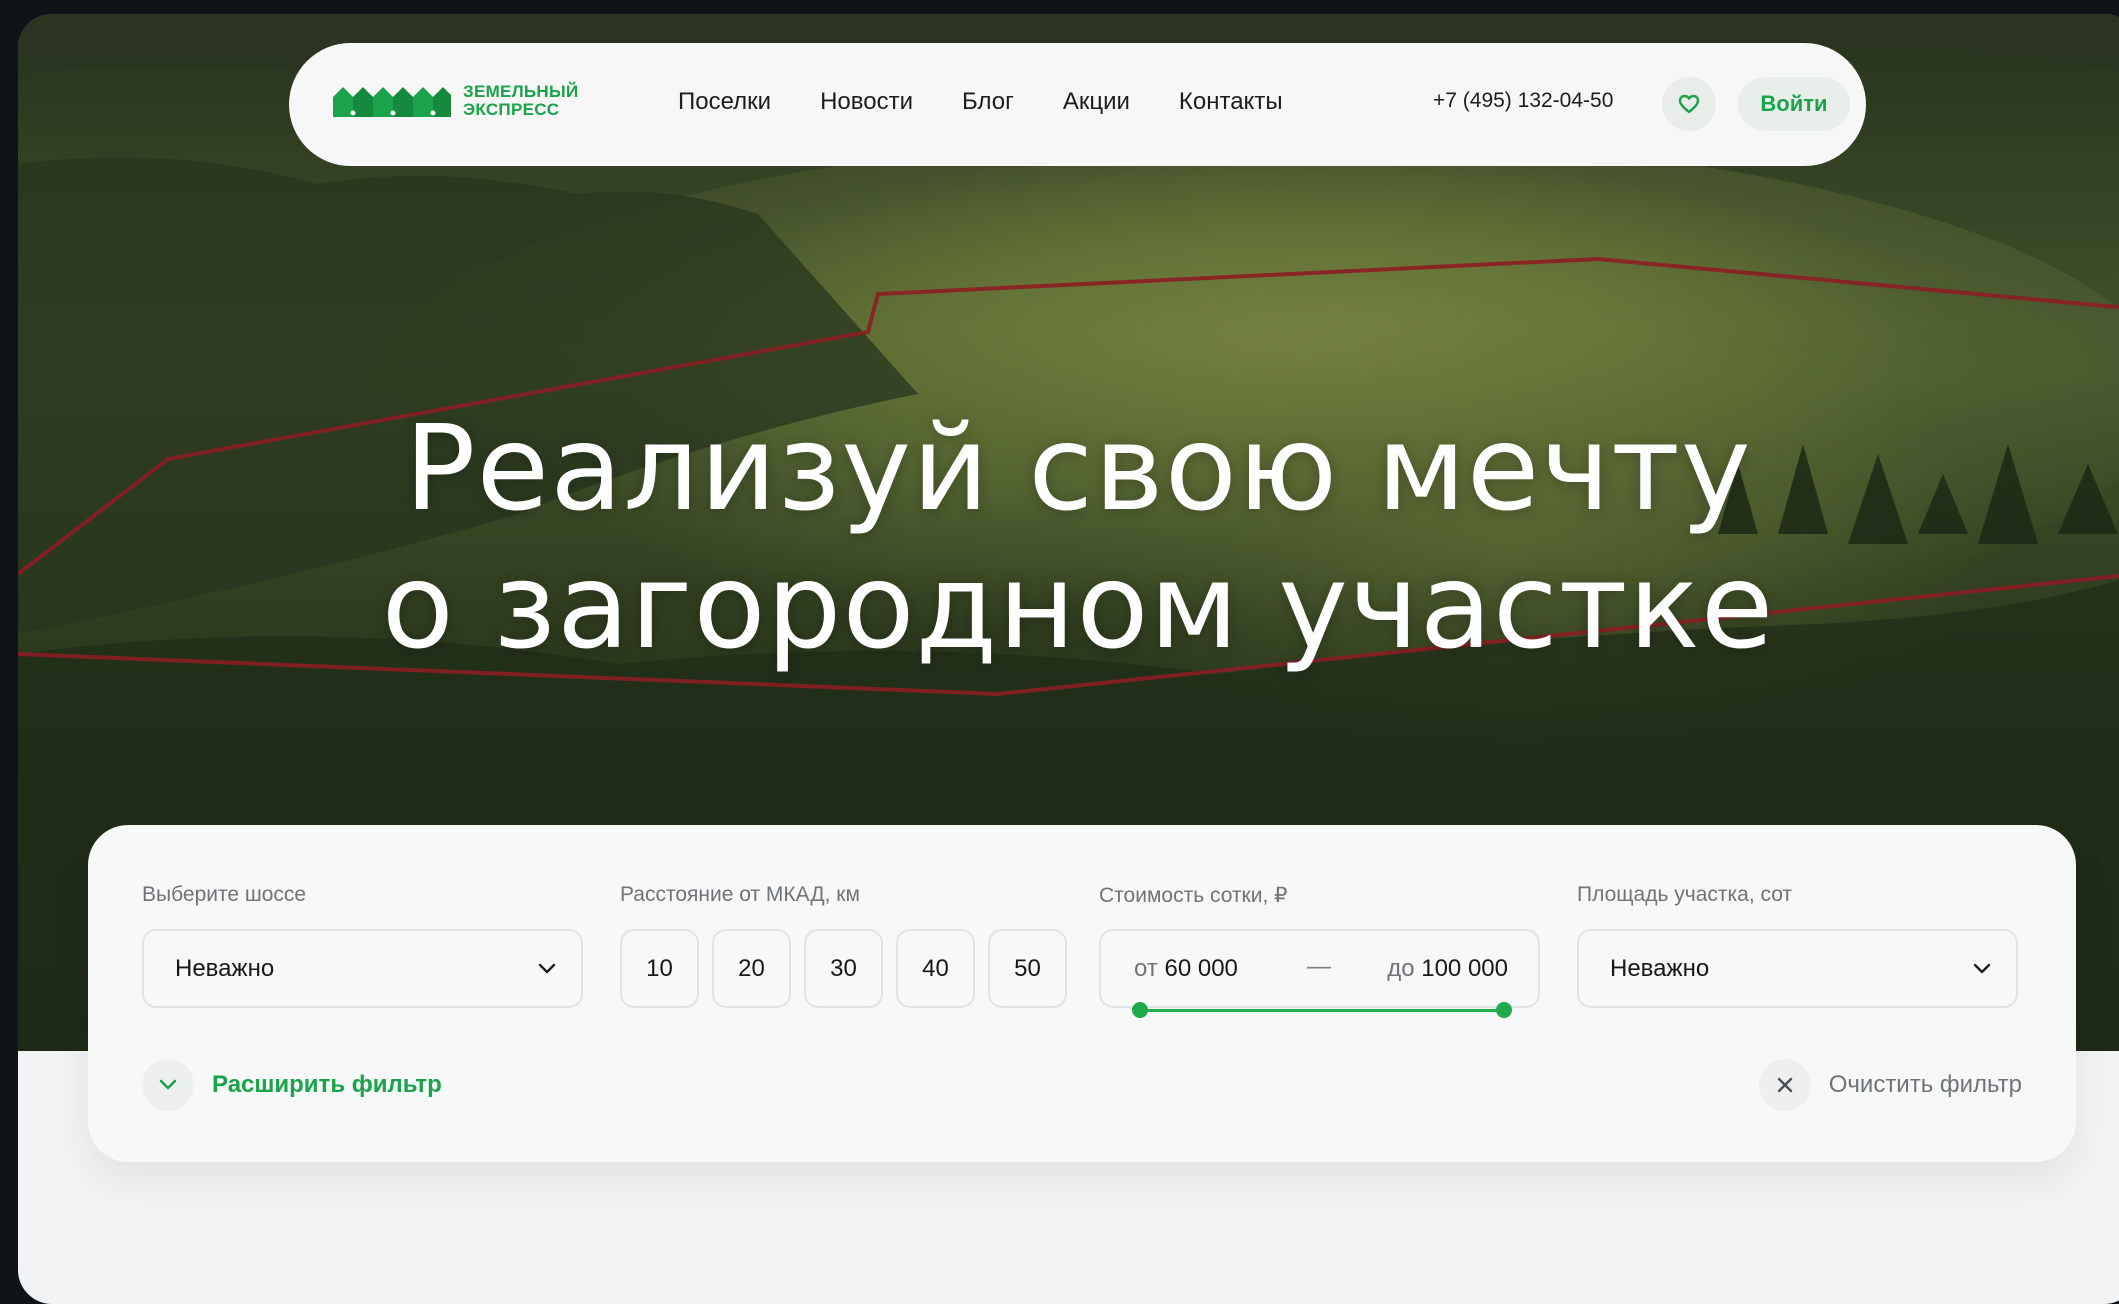 This screenshot has height=1304, width=2119. Describe the element at coordinates (1078, 468) in the screenshot. I see `hero-title-line-1: Реализуй свою мечту` at that location.